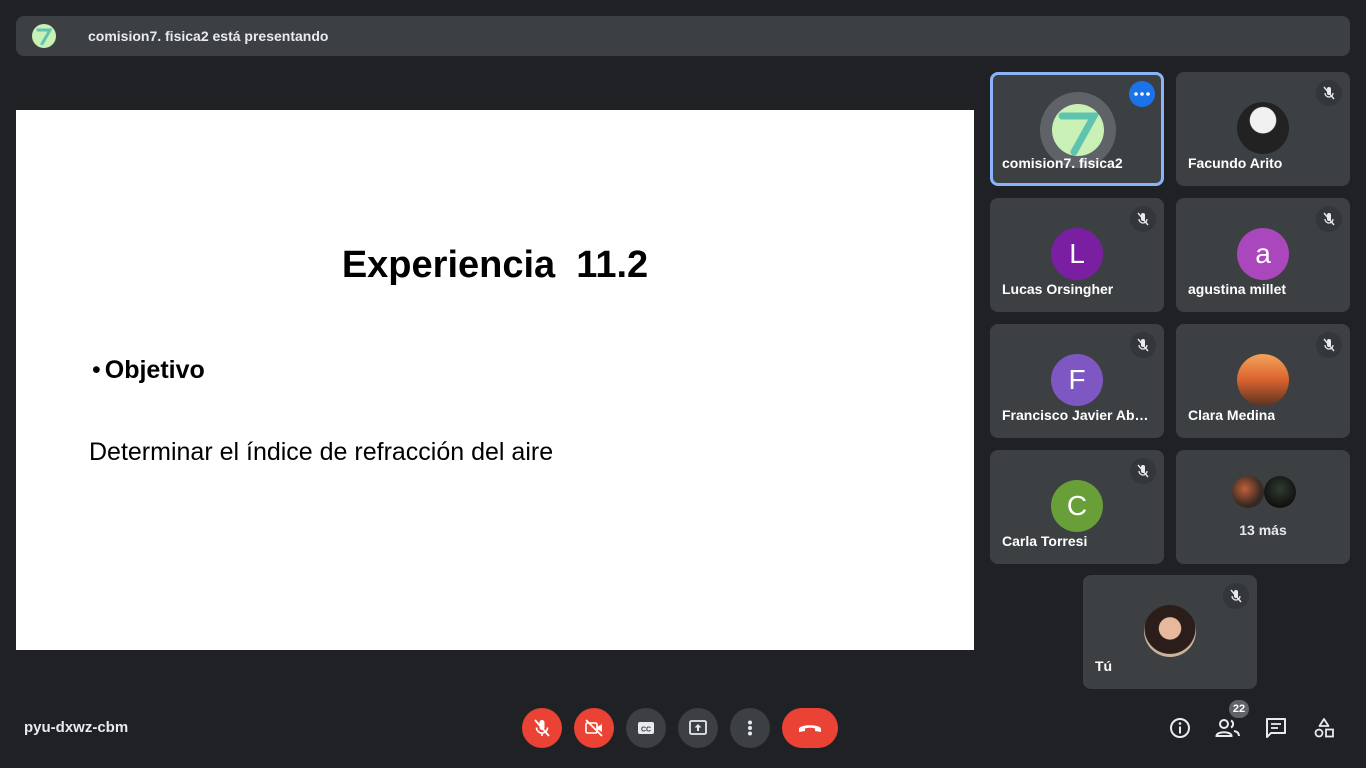  I want to click on captions-button: CC, so click(646, 728).